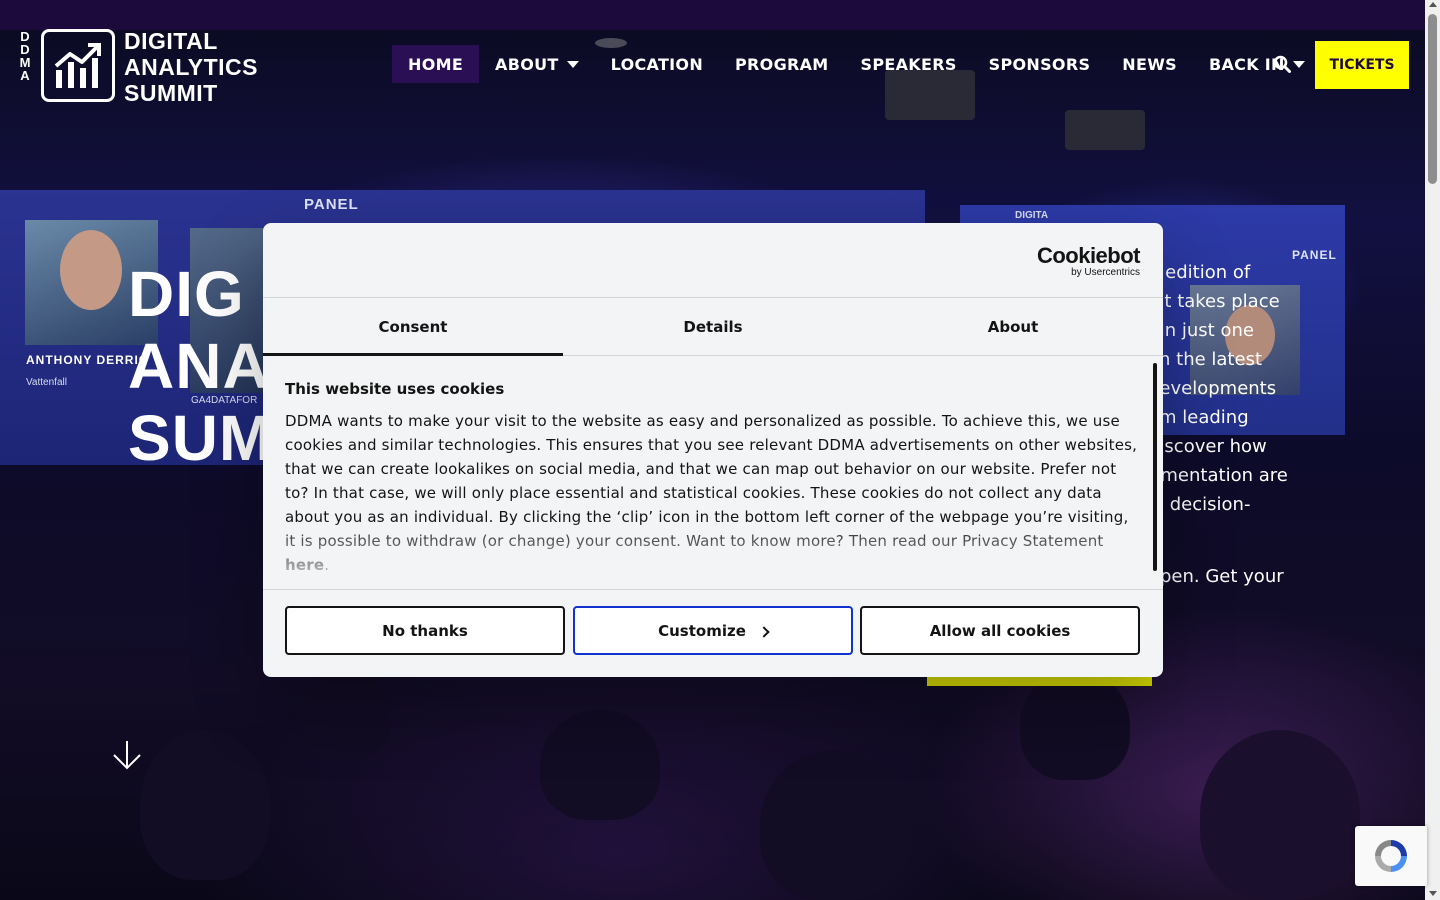  What do you see at coordinates (703, 555) in the screenshot?
I see `text-fade` at bounding box center [703, 555].